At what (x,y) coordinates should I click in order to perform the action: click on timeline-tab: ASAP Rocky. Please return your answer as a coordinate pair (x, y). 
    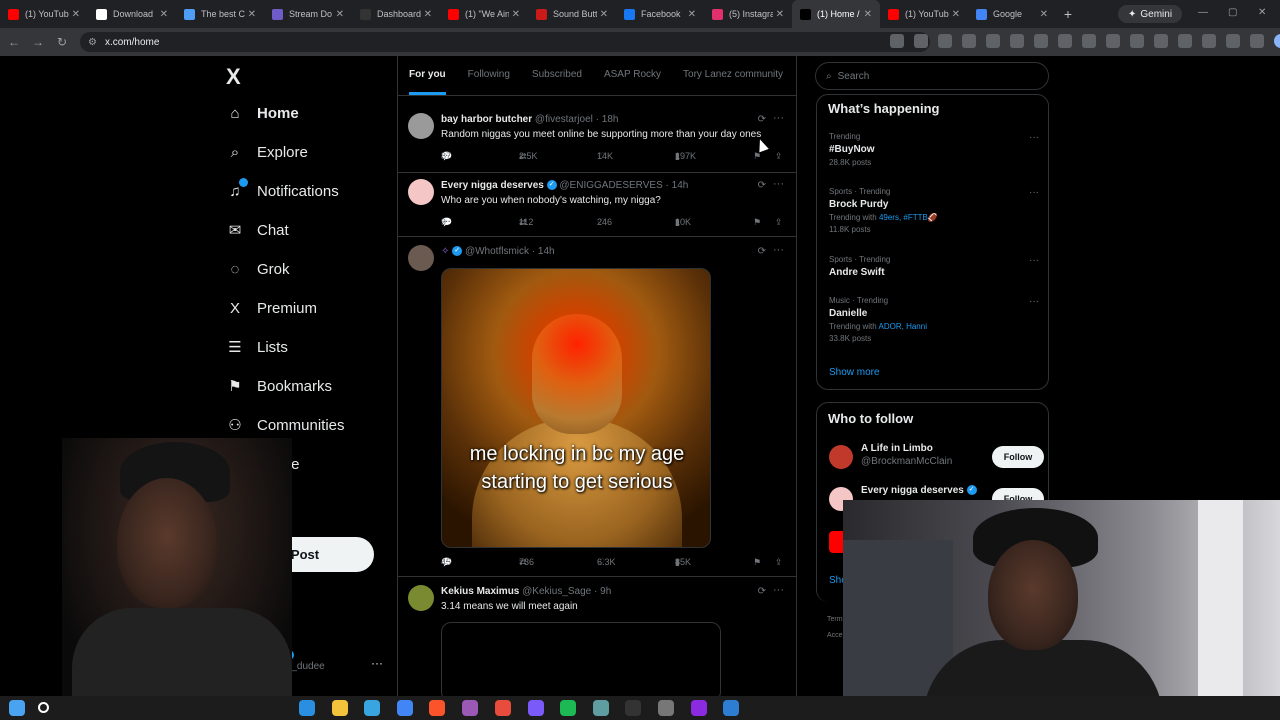
    Looking at the image, I should click on (632, 75).